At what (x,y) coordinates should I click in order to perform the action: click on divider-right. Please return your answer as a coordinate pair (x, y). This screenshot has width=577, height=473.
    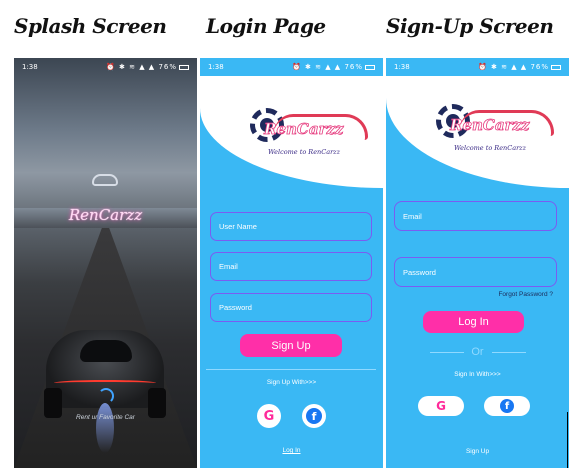
    Looking at the image, I should click on (509, 352).